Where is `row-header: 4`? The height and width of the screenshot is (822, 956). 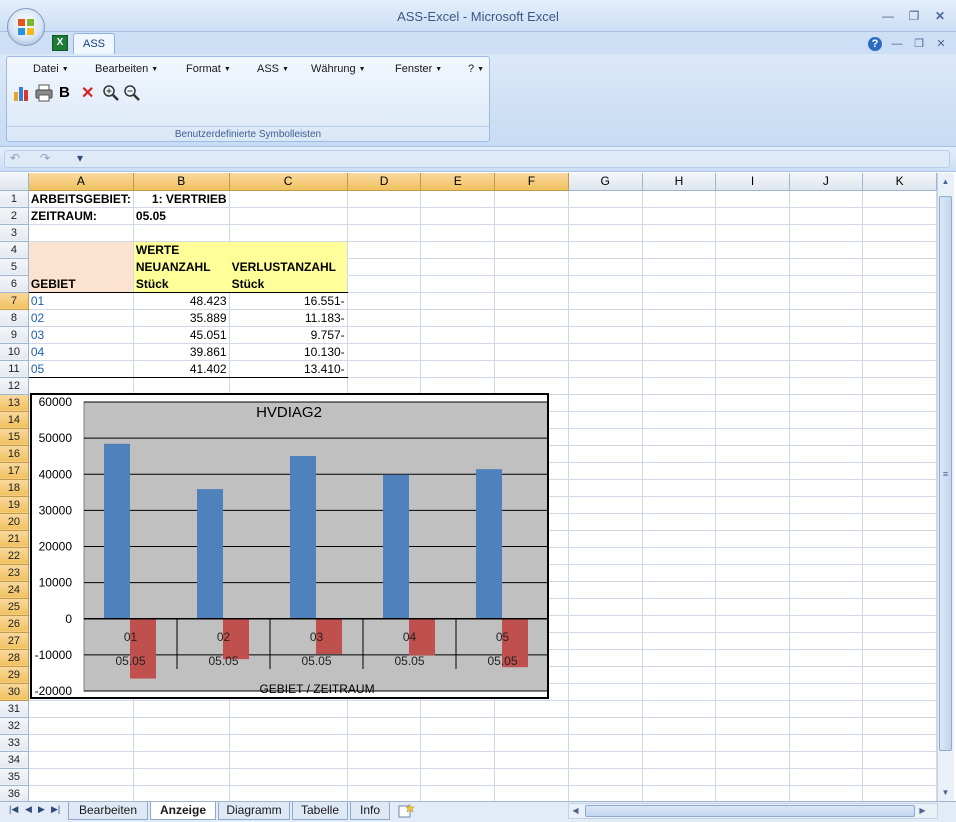
row-header: 4 is located at coordinates (14, 250).